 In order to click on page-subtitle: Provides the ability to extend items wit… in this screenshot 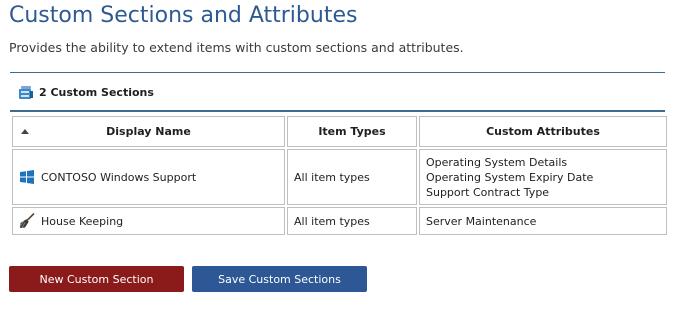, I will do `click(236, 47)`.